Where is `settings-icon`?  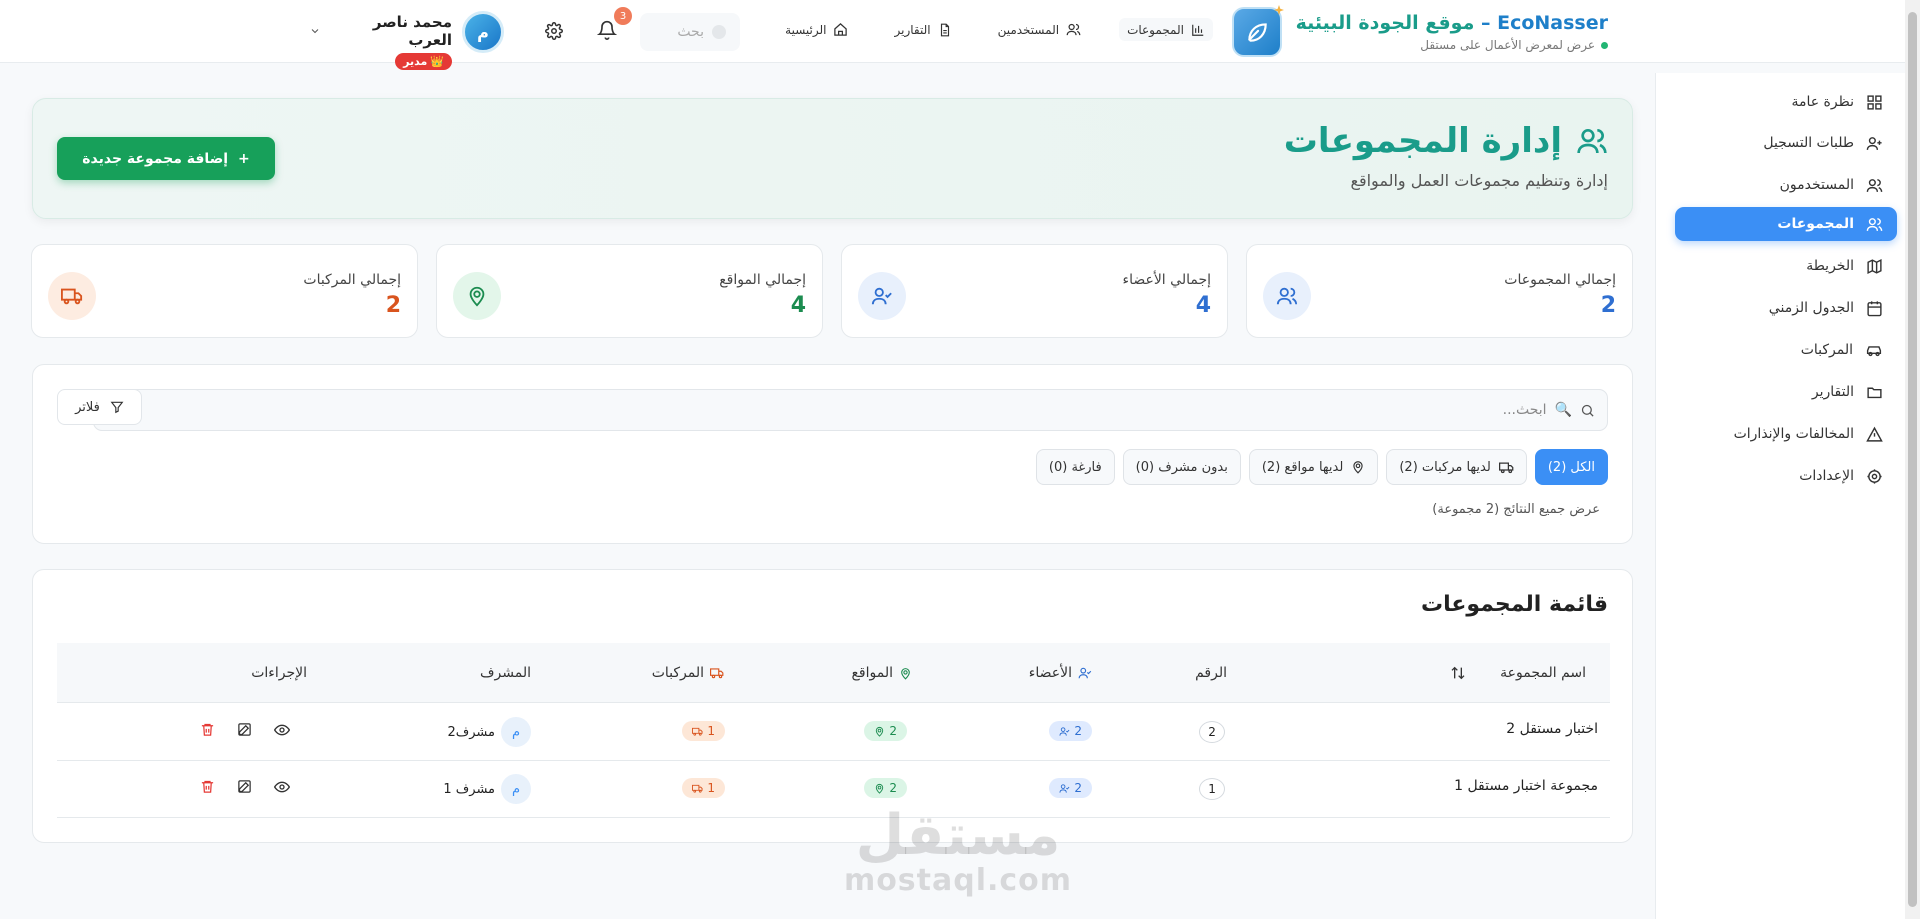 settings-icon is located at coordinates (1874, 476).